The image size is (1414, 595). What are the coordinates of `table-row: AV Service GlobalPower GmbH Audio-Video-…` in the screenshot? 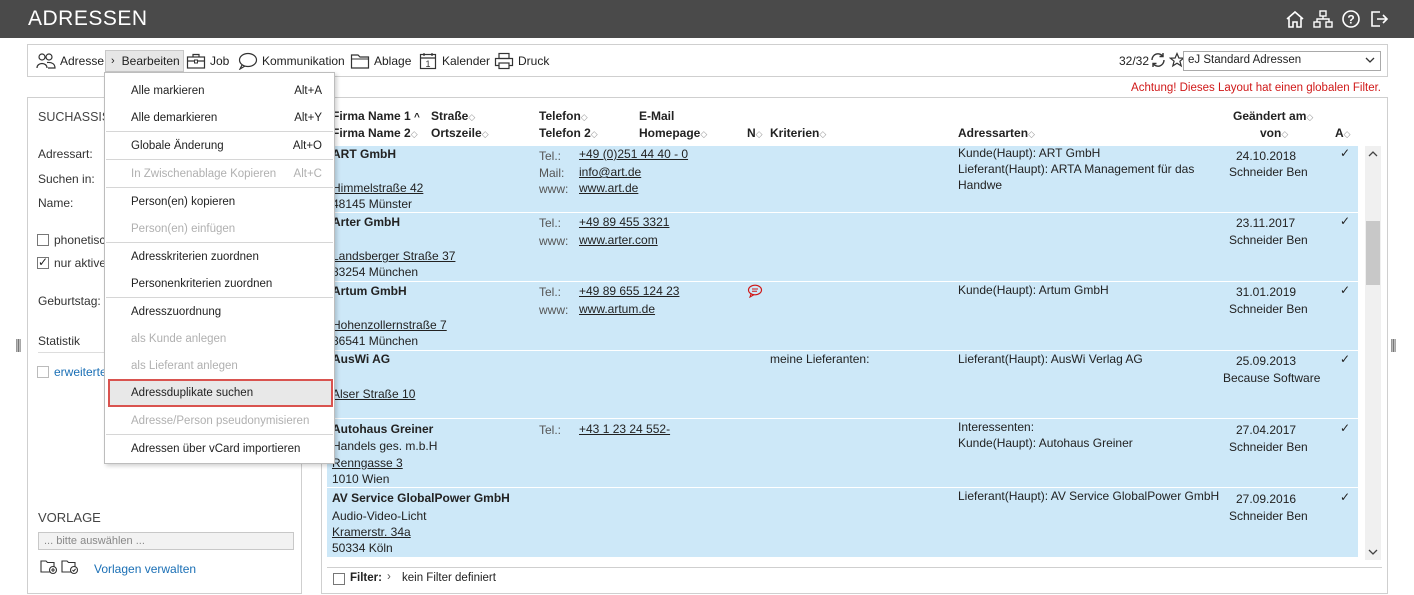 It's located at (842, 523).